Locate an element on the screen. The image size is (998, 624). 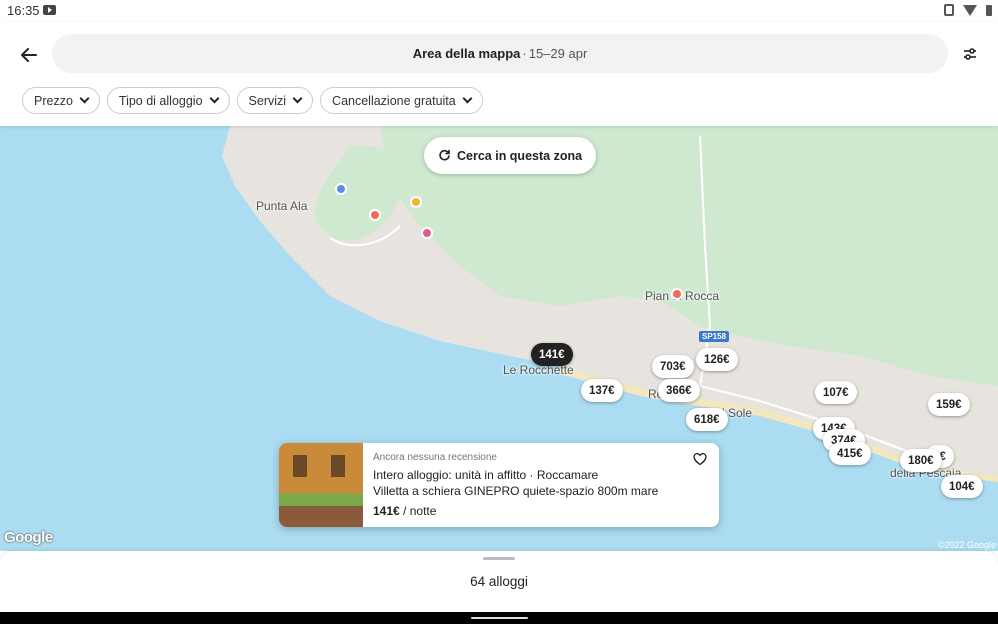
filter-chip-amenities: Servizi is located at coordinates (275, 100).